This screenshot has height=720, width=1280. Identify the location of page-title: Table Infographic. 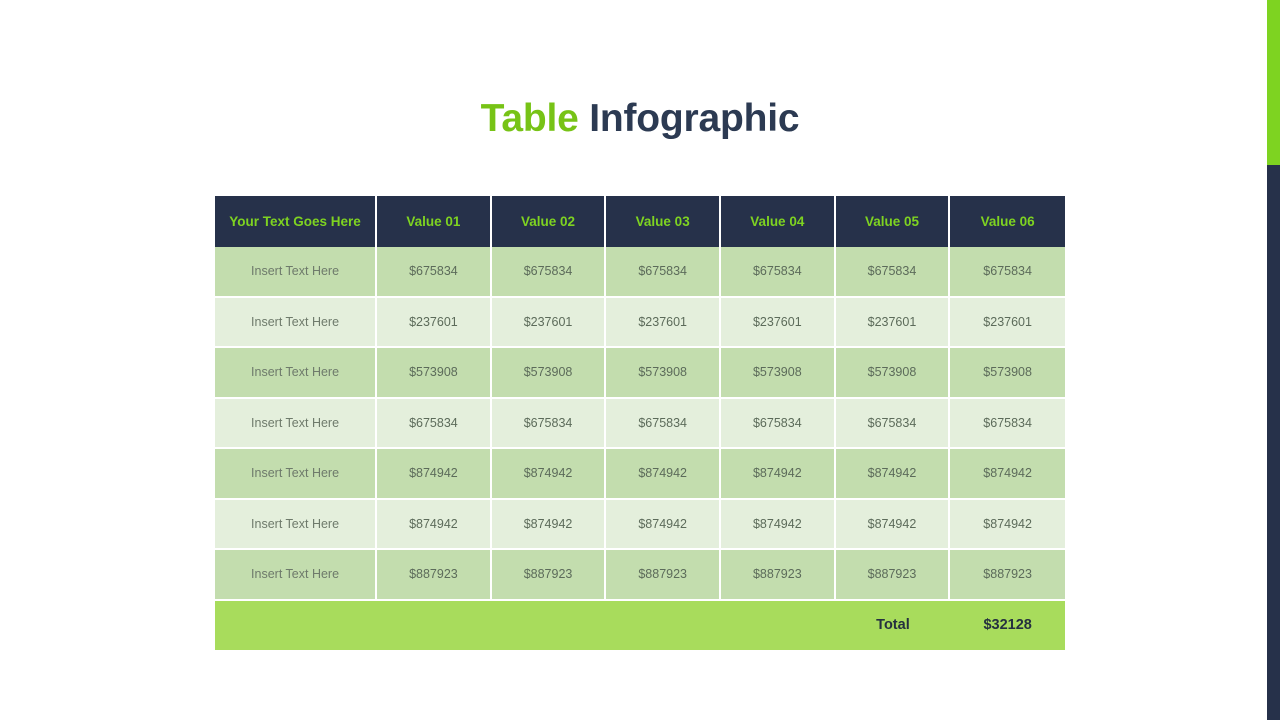
(640, 118).